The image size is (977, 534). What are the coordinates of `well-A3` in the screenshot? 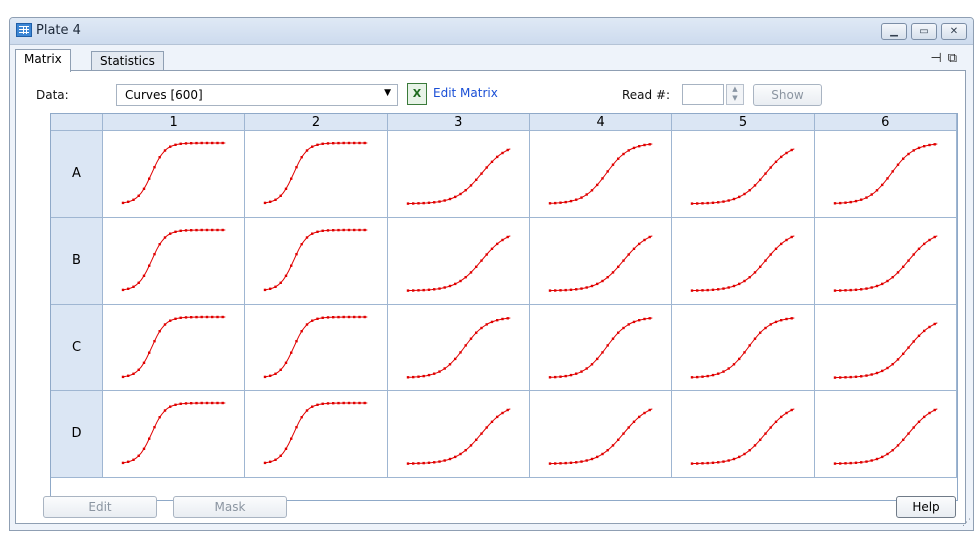 It's located at (458, 174).